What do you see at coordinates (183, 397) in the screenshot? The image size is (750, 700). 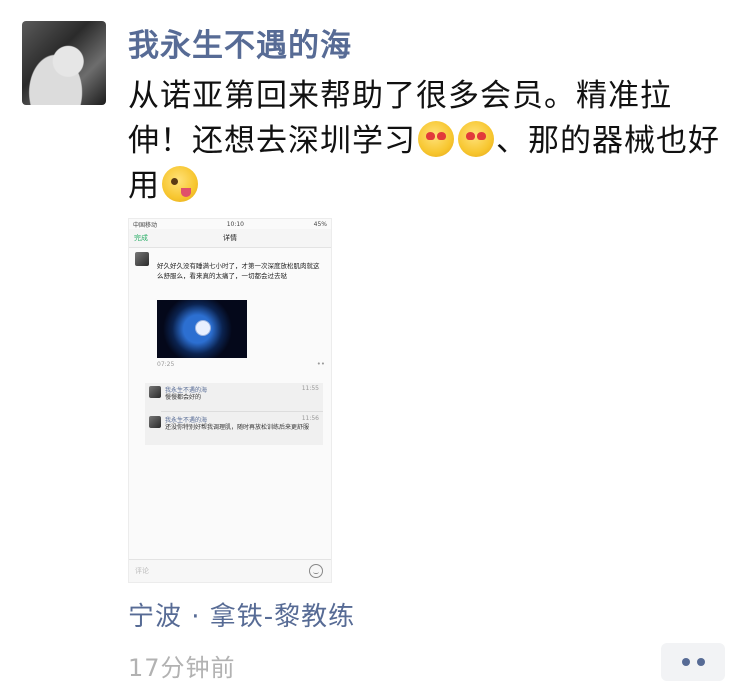 I see `screenshot-comment-text: 慢慢都会好的` at bounding box center [183, 397].